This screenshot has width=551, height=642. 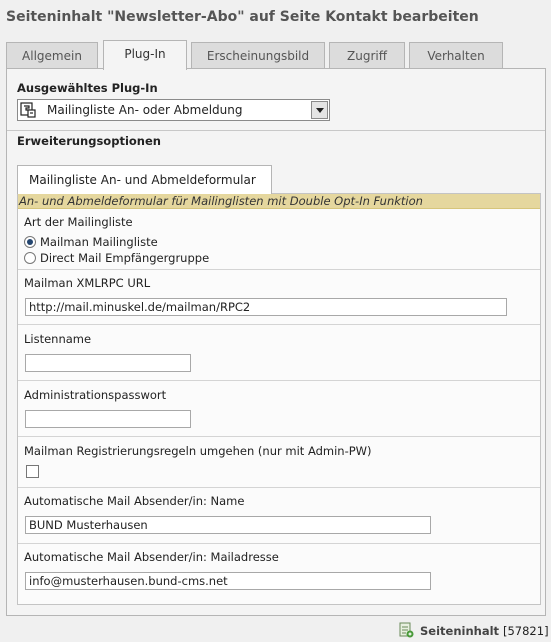 What do you see at coordinates (367, 55) in the screenshot?
I see `tab-zugriff: Zugriff` at bounding box center [367, 55].